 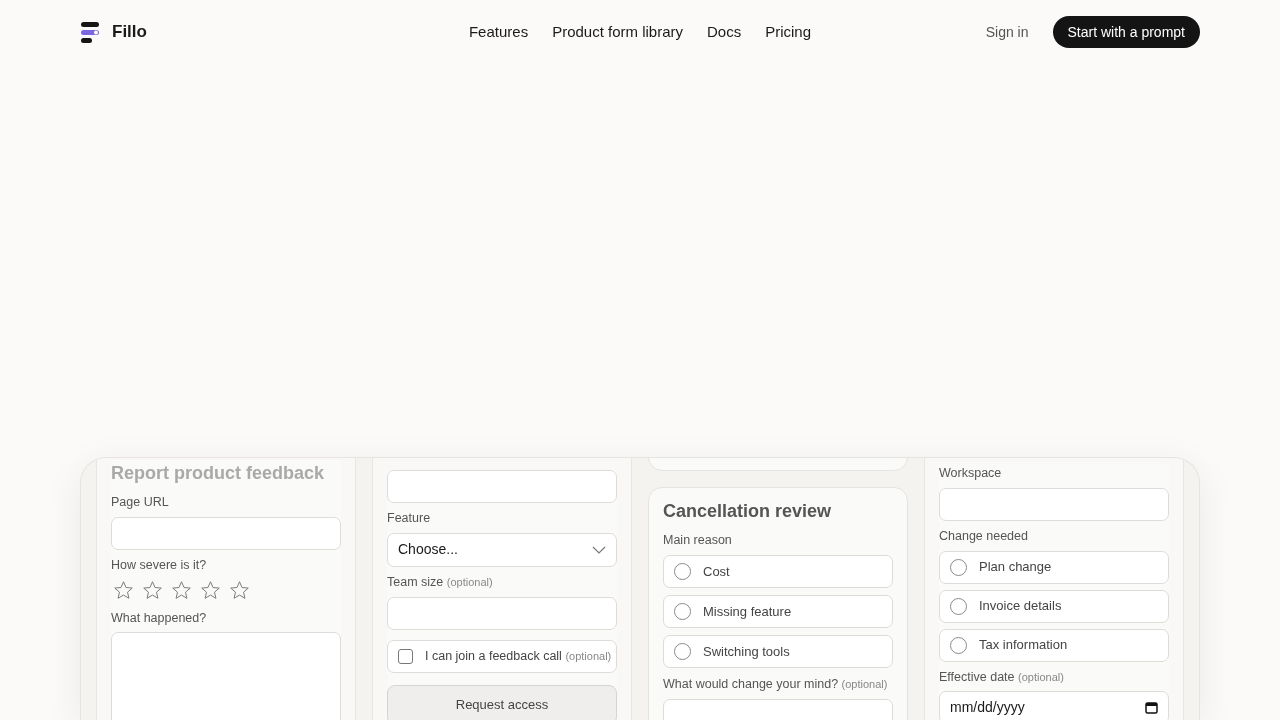 What do you see at coordinates (698, 540) in the screenshot?
I see `field-label: Main reason` at bounding box center [698, 540].